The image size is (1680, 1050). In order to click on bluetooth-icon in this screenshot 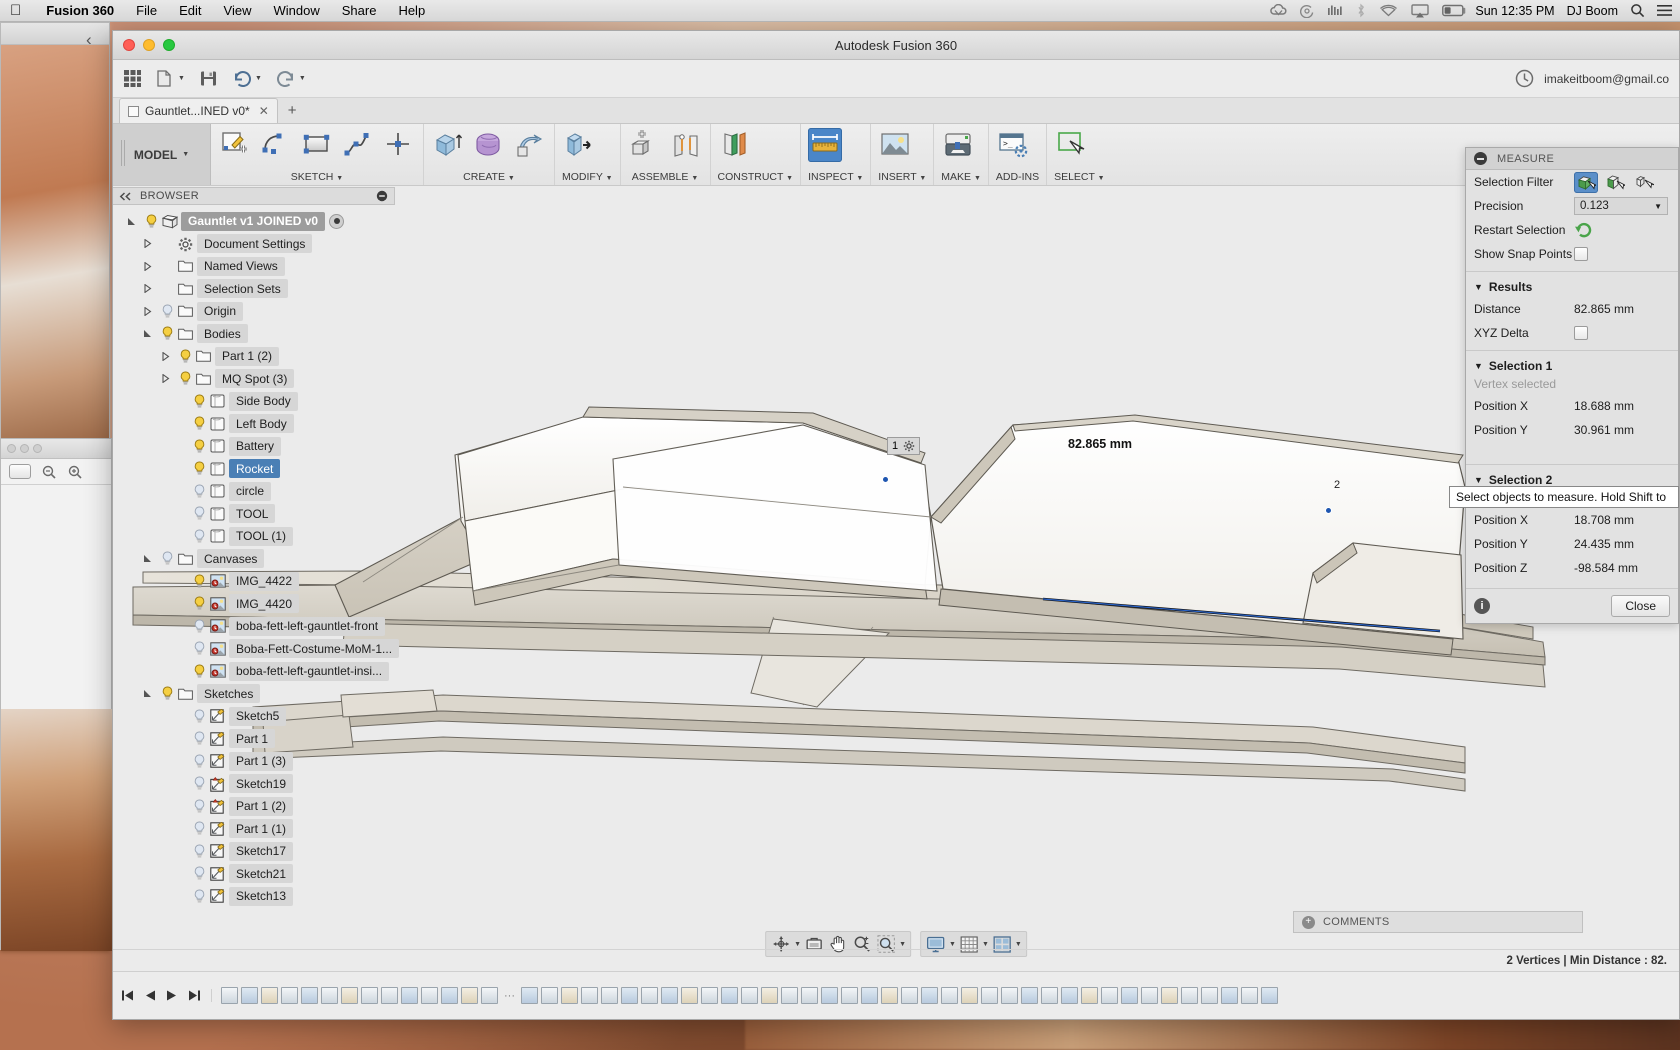, I will do `click(1361, 10)`.